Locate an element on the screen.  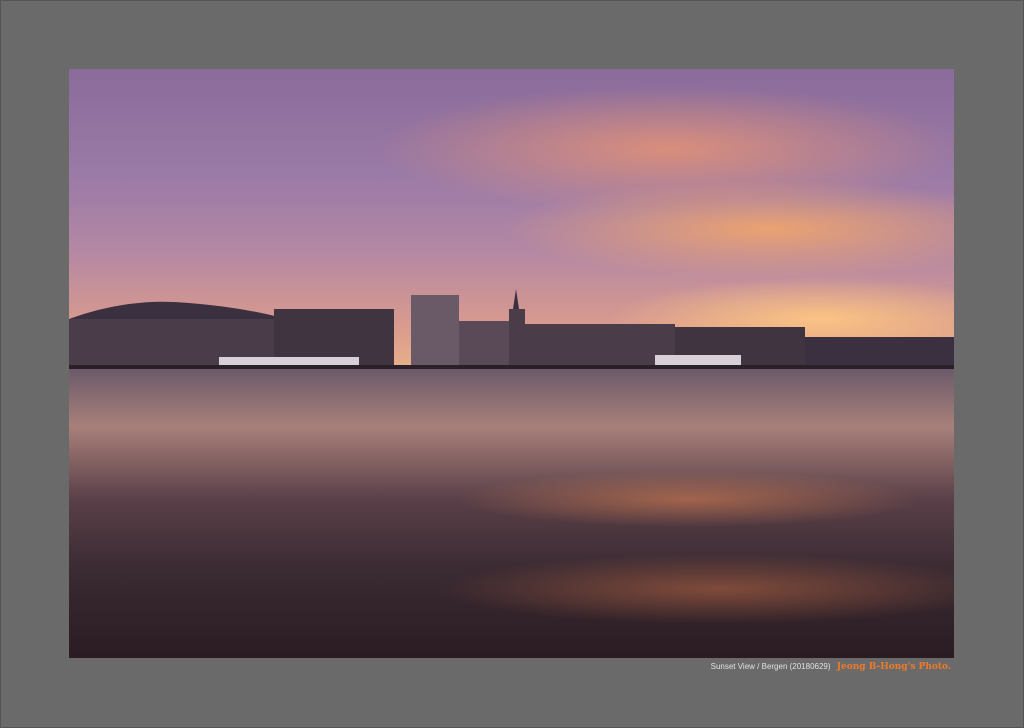
city-skyline is located at coordinates (511, 330).